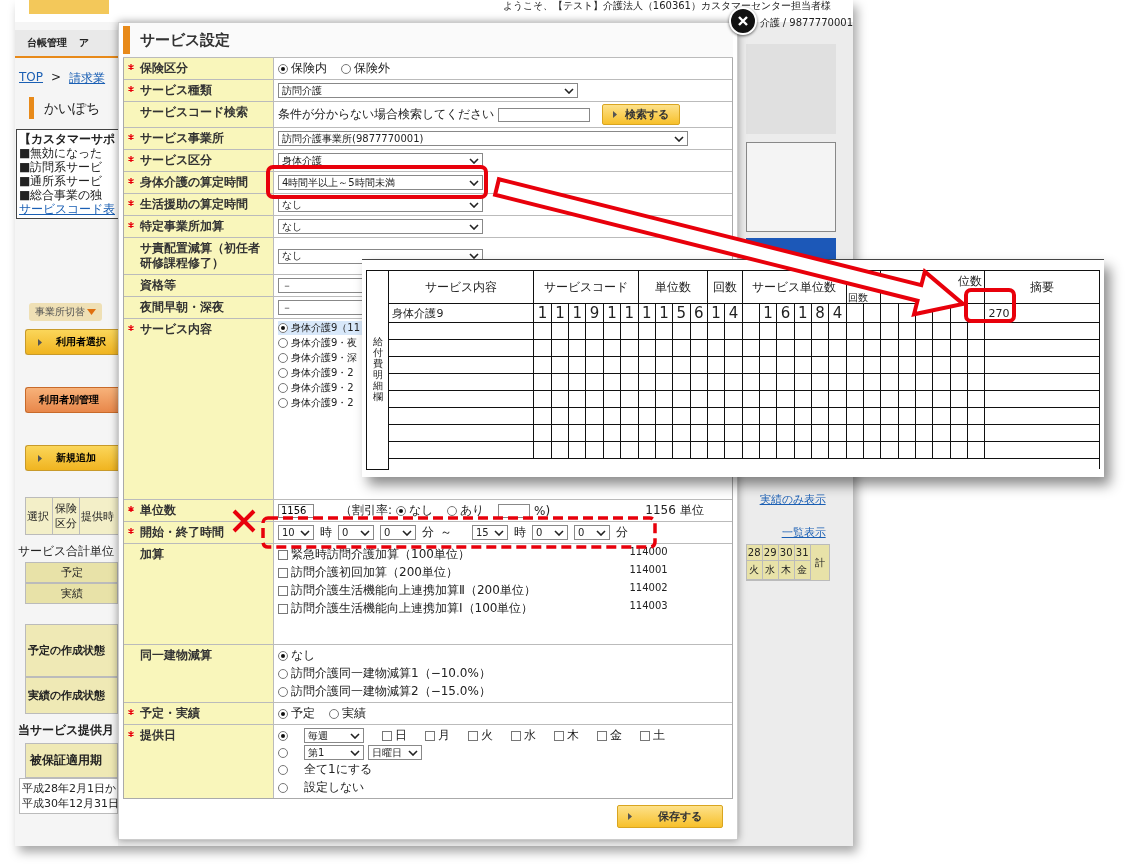  Describe the element at coordinates (296, 532) in the screenshot. I see `dropdown: 10` at that location.